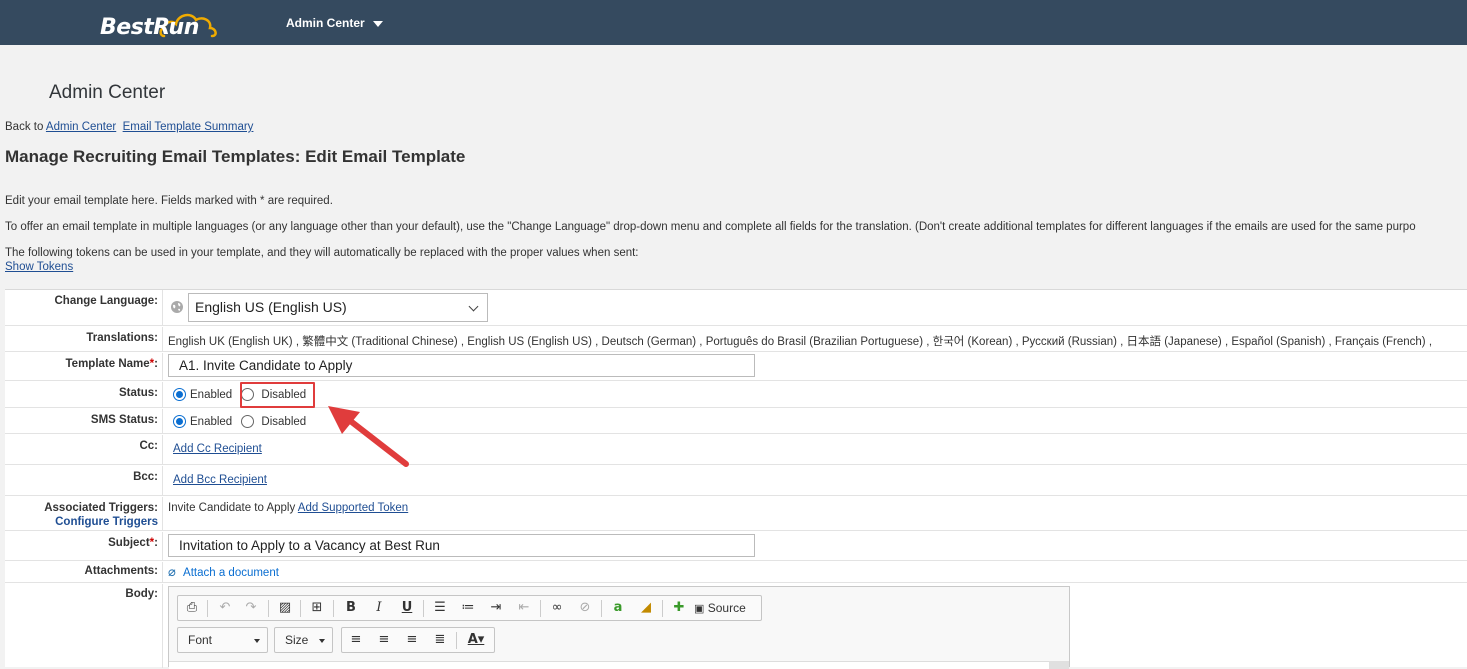 The image size is (1467, 669). Describe the element at coordinates (325, 23) in the screenshot. I see `app-menu-label: Admin Center` at that location.